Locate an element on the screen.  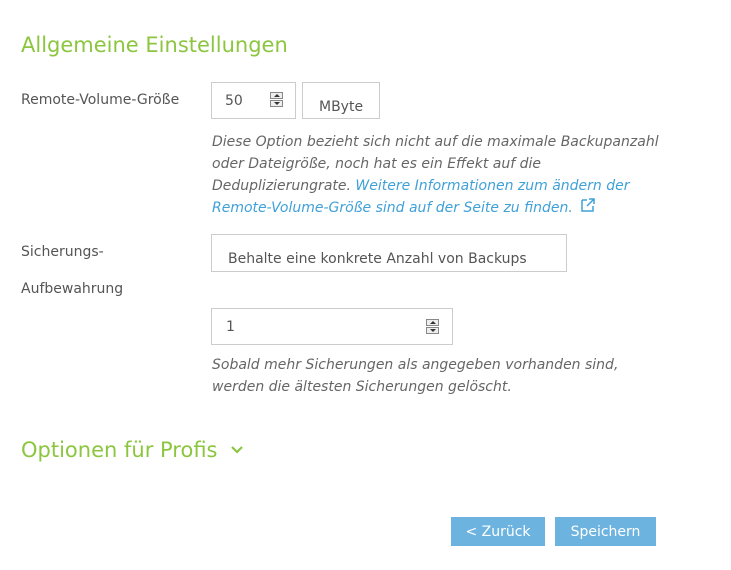
retention-count-spinner is located at coordinates (432, 326).